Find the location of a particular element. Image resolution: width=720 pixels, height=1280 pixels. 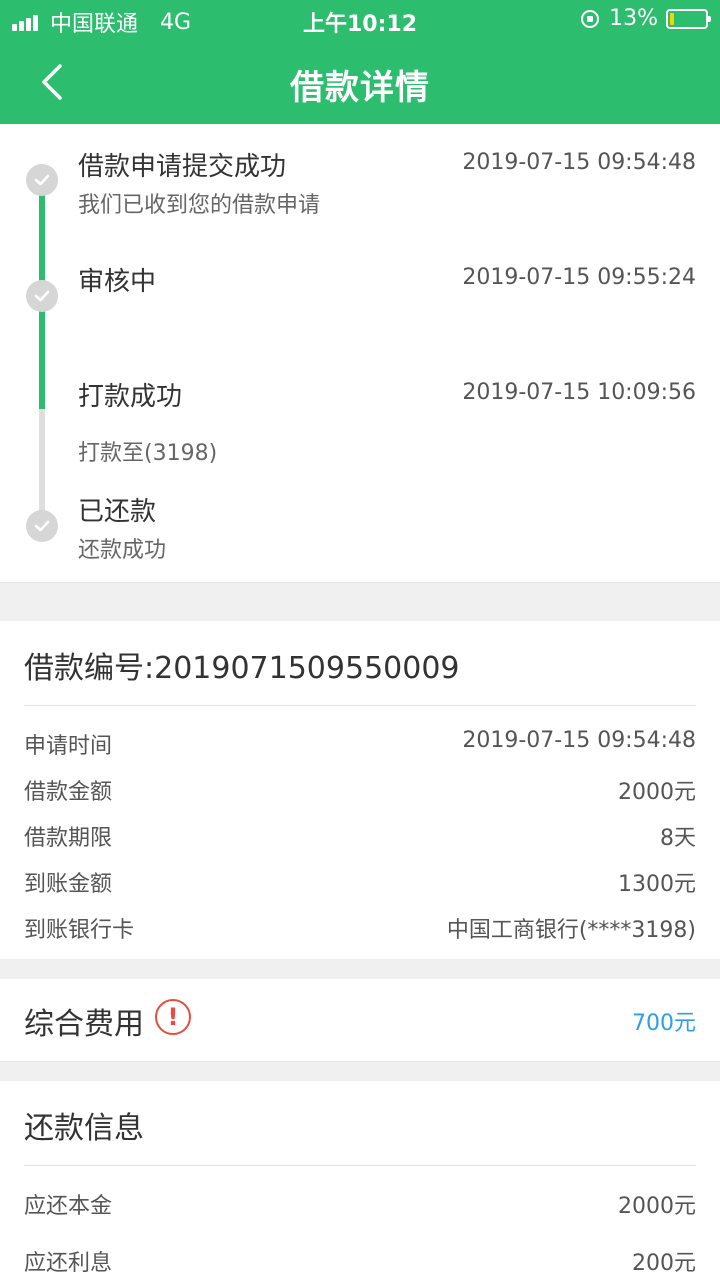

battery-fill is located at coordinates (672, 18).